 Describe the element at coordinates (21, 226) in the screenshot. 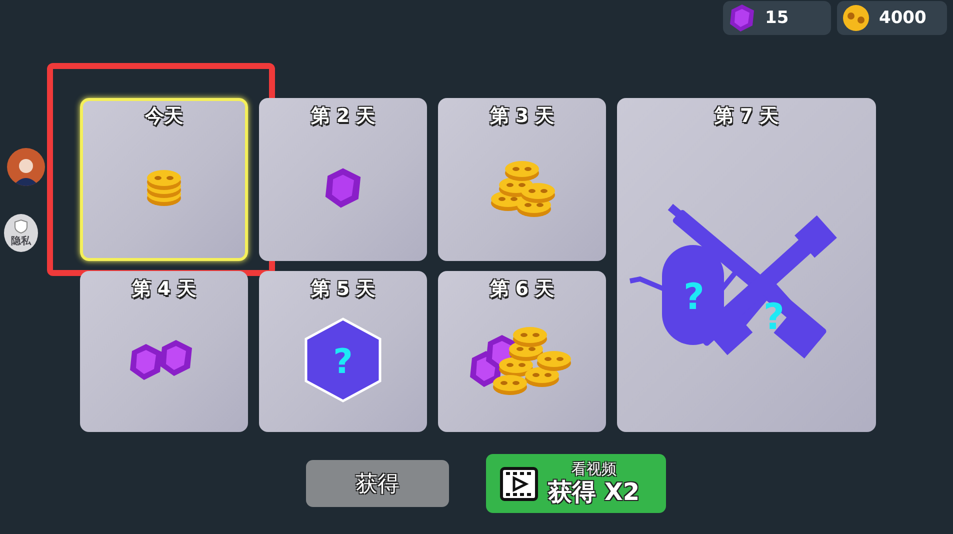

I see `shield-icon` at that location.